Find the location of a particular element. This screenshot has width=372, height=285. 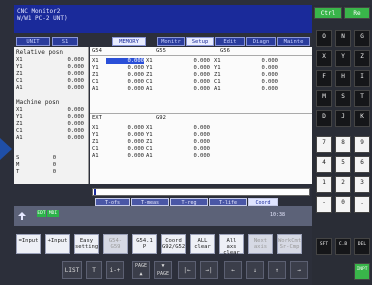

softkey-coord-g92: Coord G92/G52 is located at coordinates (173, 244).